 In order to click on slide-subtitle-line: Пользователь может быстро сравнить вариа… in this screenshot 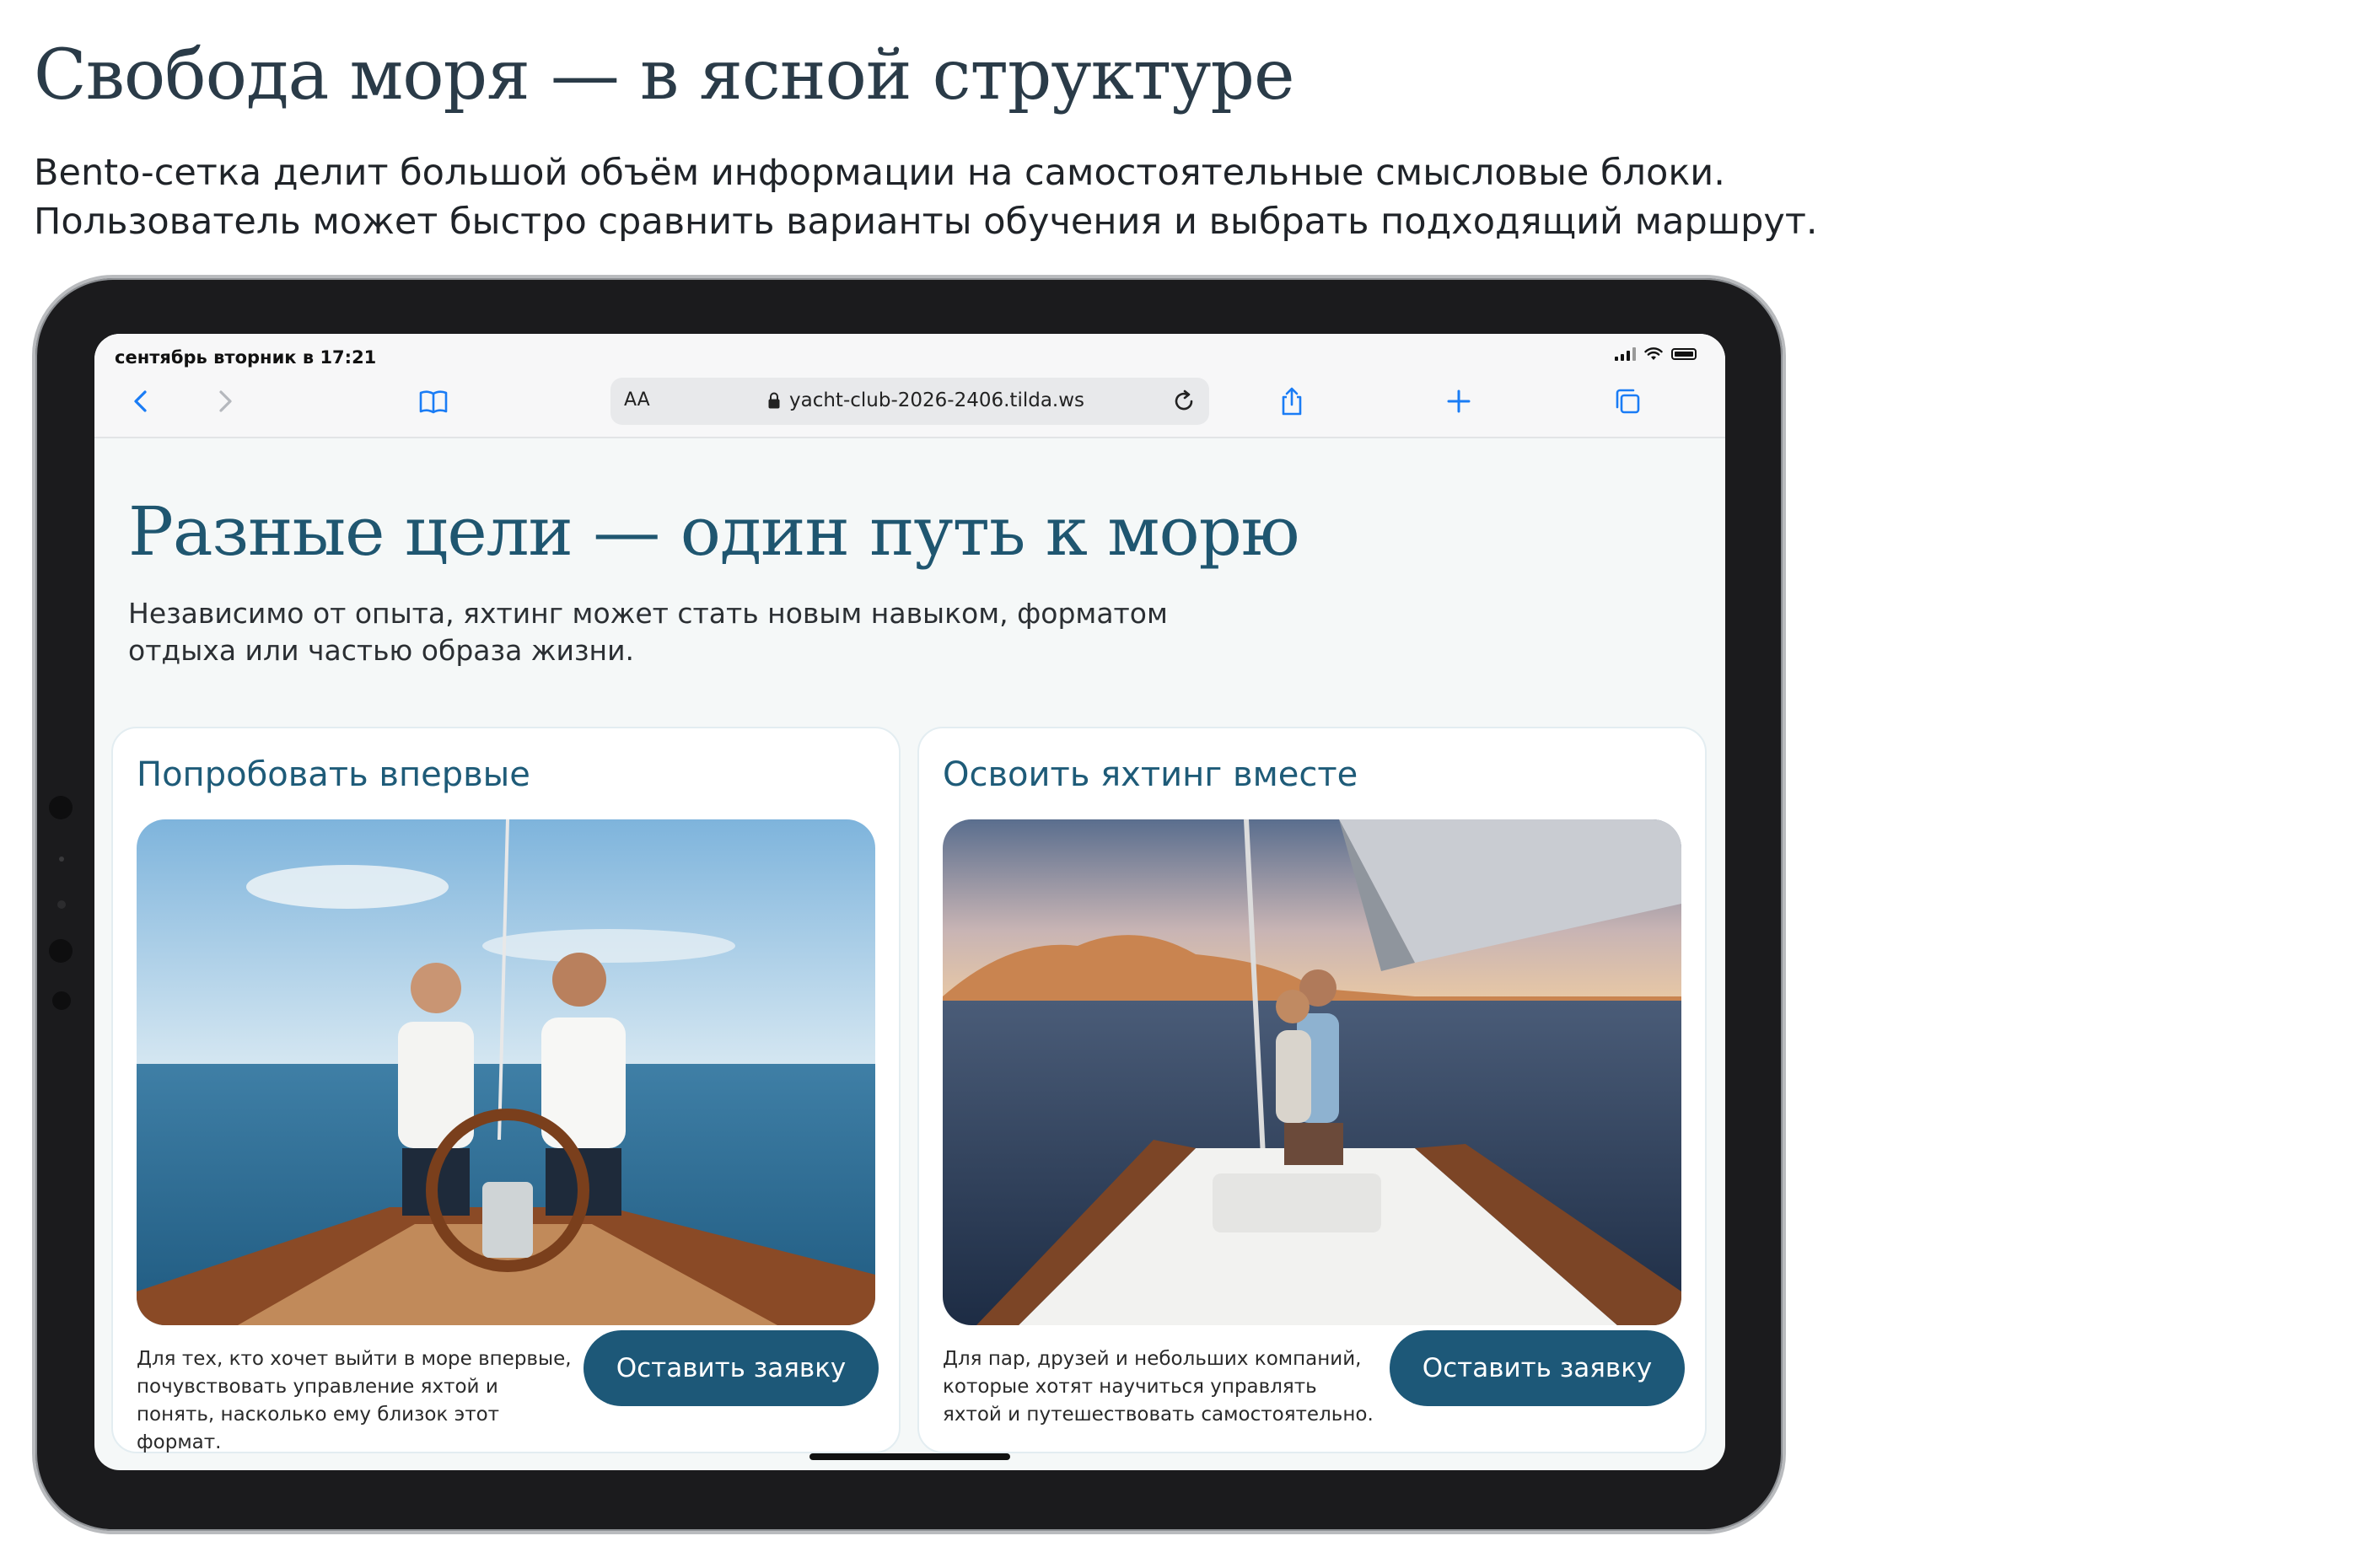, I will do `click(926, 222)`.